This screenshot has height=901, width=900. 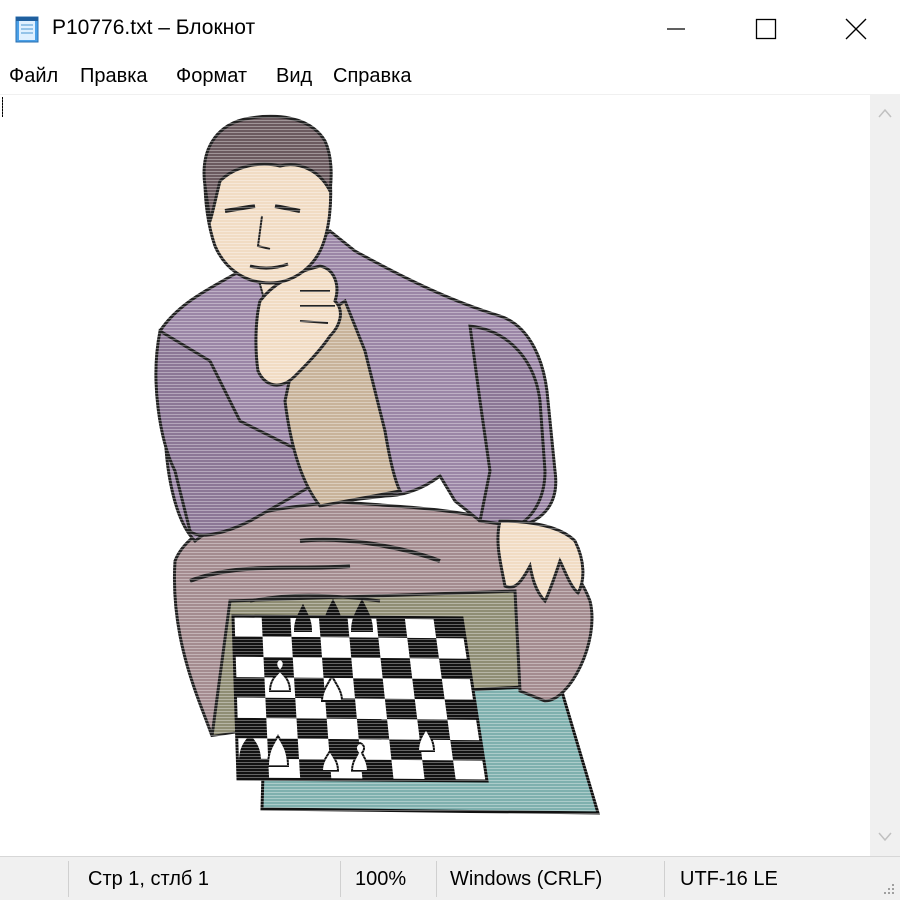 What do you see at coordinates (381, 878) in the screenshot?
I see `zoom-level: 100%` at bounding box center [381, 878].